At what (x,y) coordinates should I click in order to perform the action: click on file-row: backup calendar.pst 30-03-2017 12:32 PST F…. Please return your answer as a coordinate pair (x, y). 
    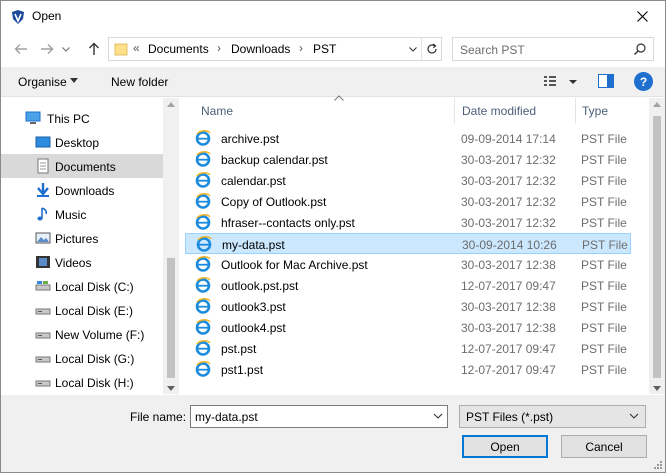
    Looking at the image, I should click on (408, 159).